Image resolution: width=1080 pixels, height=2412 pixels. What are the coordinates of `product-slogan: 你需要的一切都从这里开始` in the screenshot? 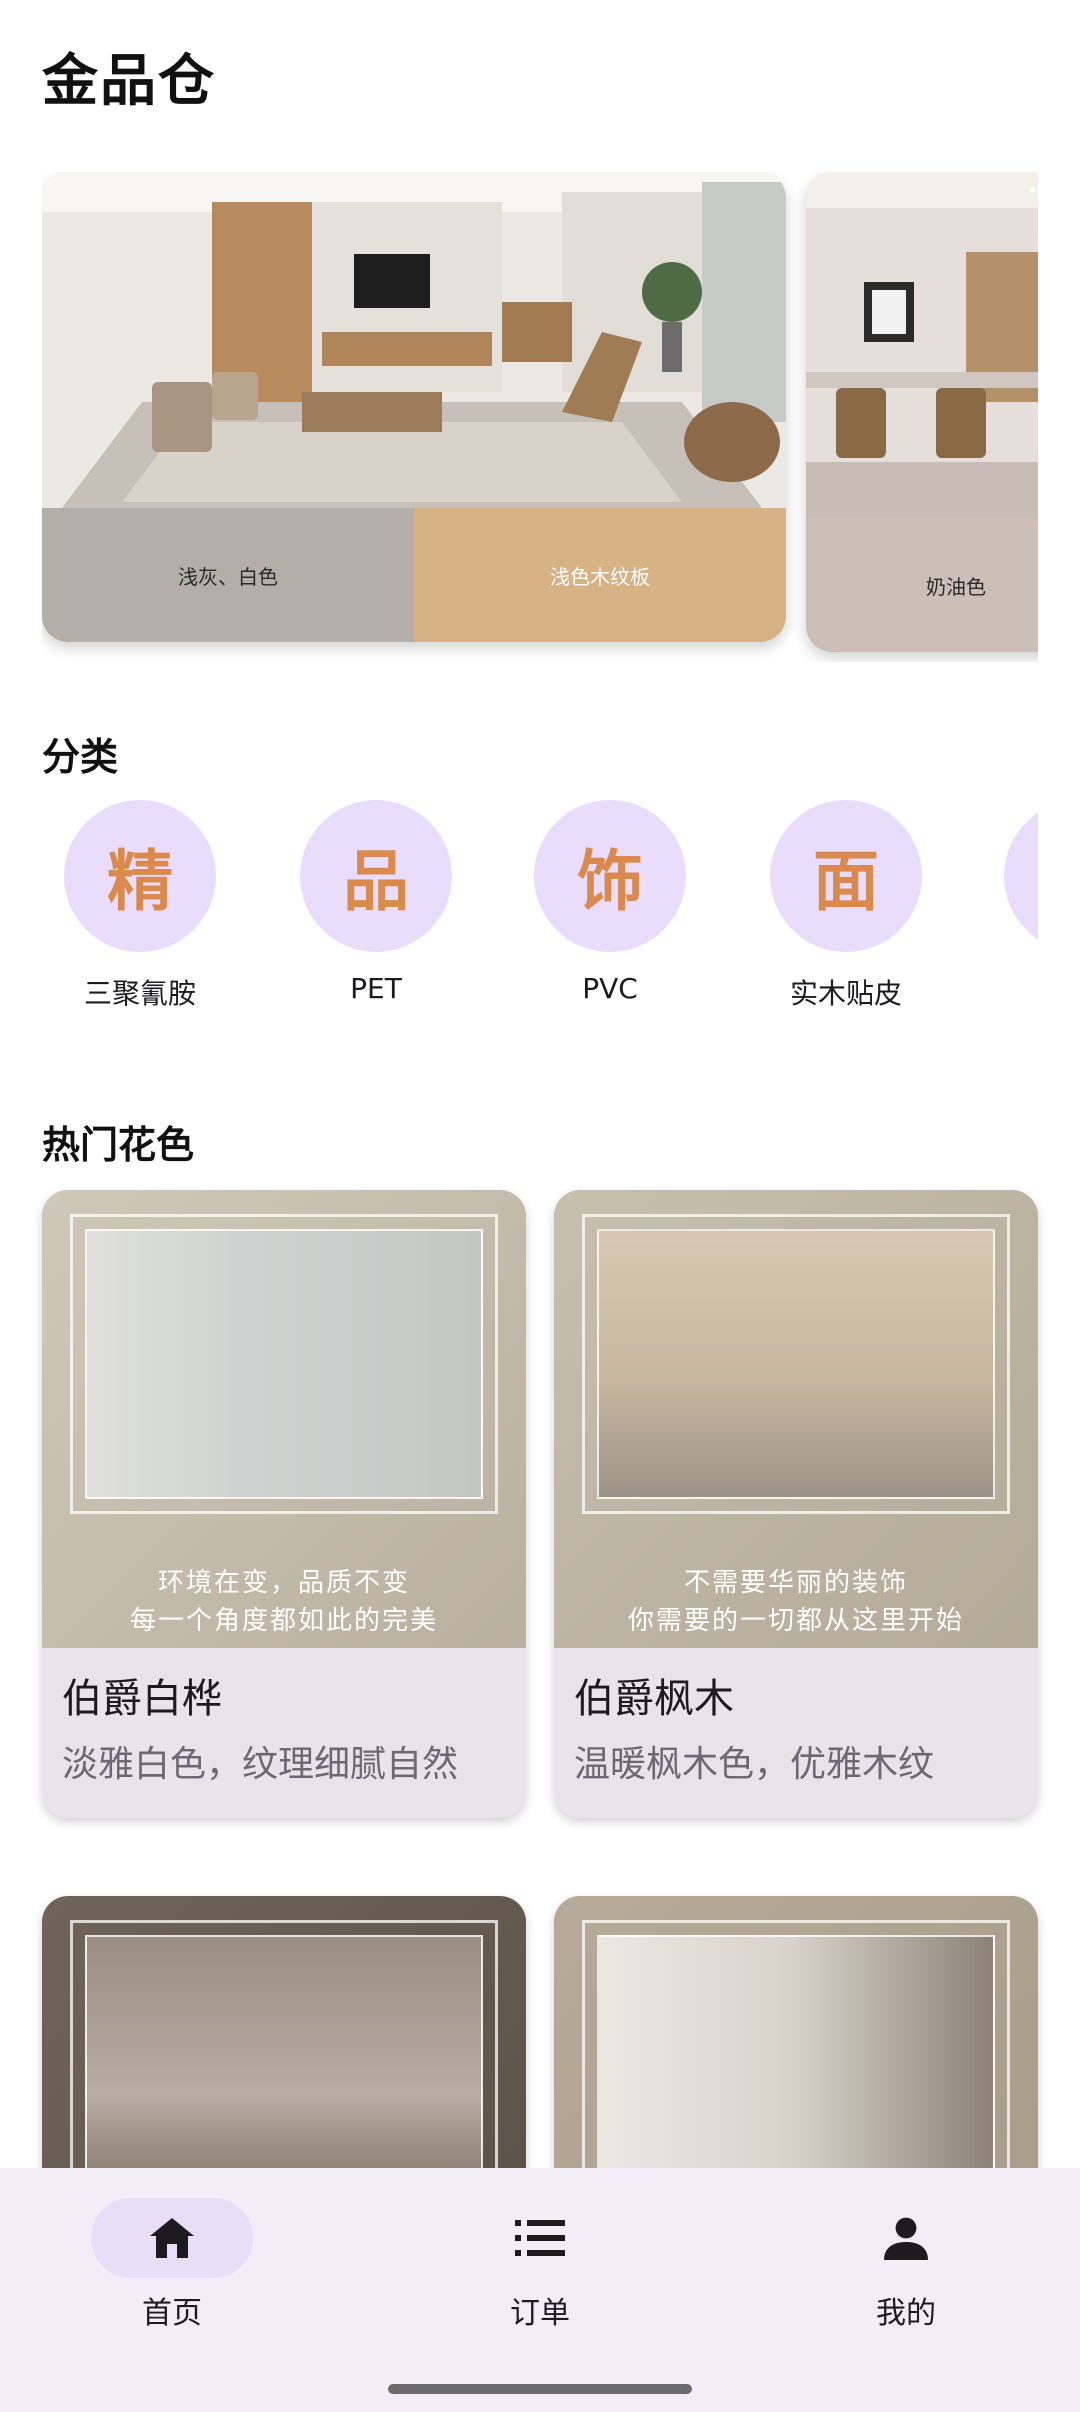 It's located at (795, 1621).